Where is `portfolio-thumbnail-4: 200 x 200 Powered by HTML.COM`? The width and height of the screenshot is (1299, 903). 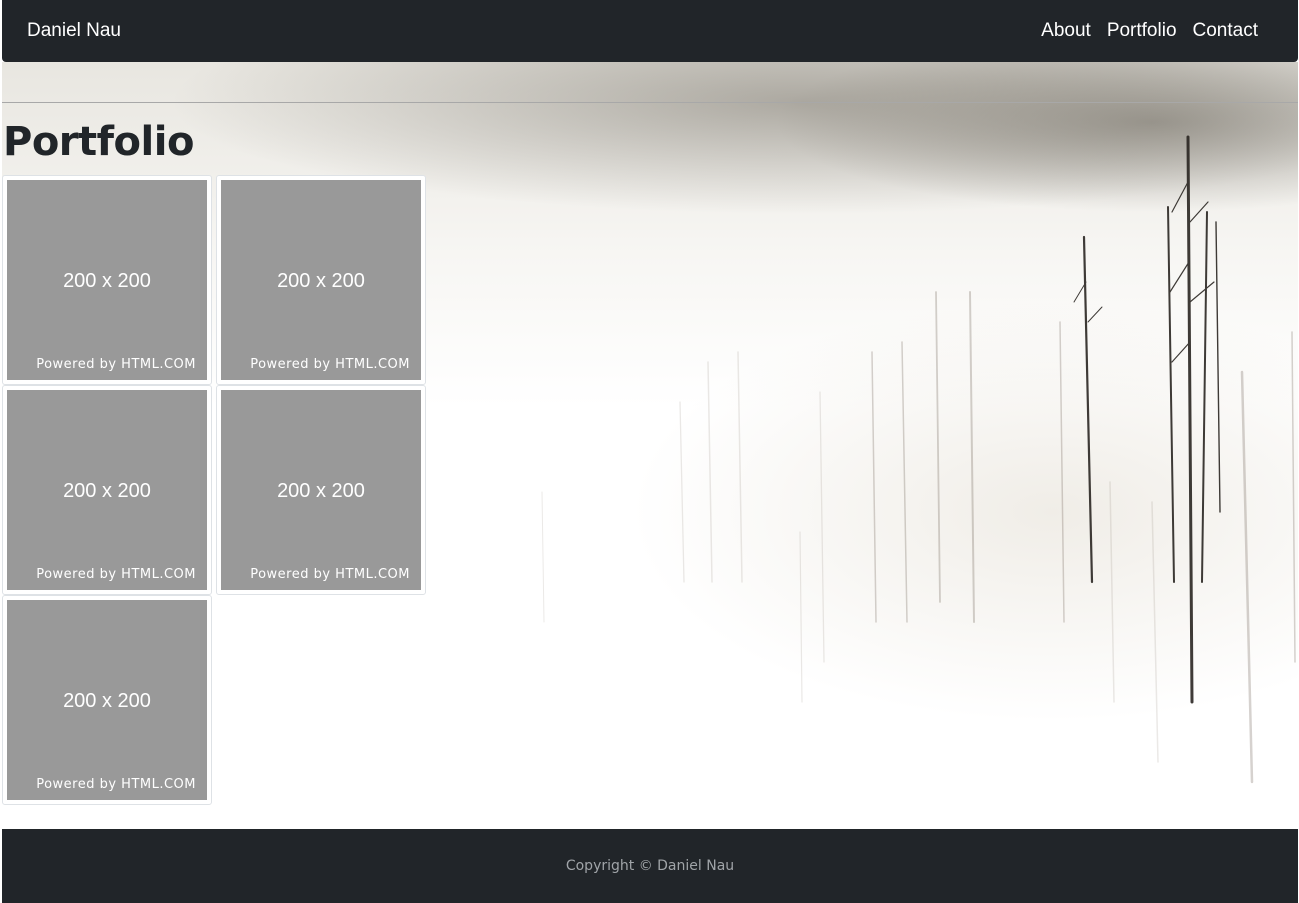
portfolio-thumbnail-4: 200 x 200 Powered by HTML.COM is located at coordinates (321, 490).